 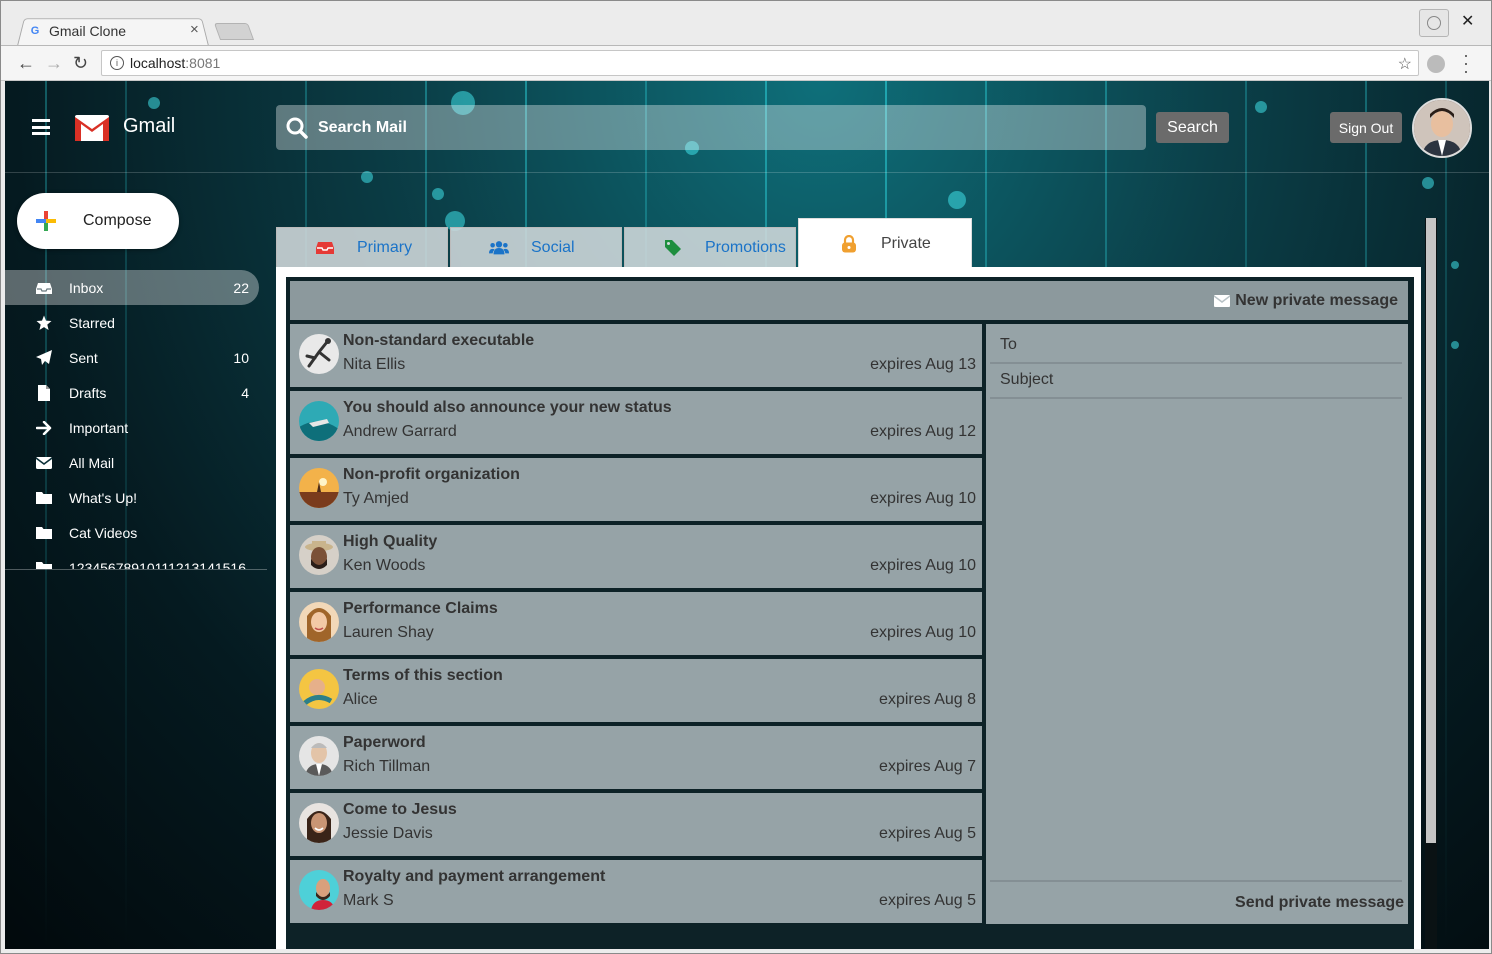 I want to click on sidebar-item-label: All Mail, so click(x=92, y=462).